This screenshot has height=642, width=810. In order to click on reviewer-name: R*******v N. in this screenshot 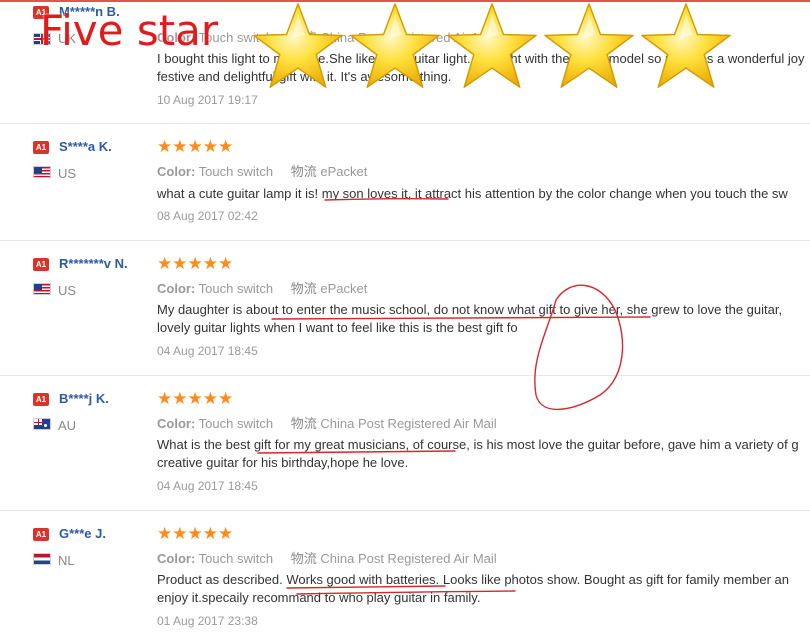, I will do `click(93, 263)`.